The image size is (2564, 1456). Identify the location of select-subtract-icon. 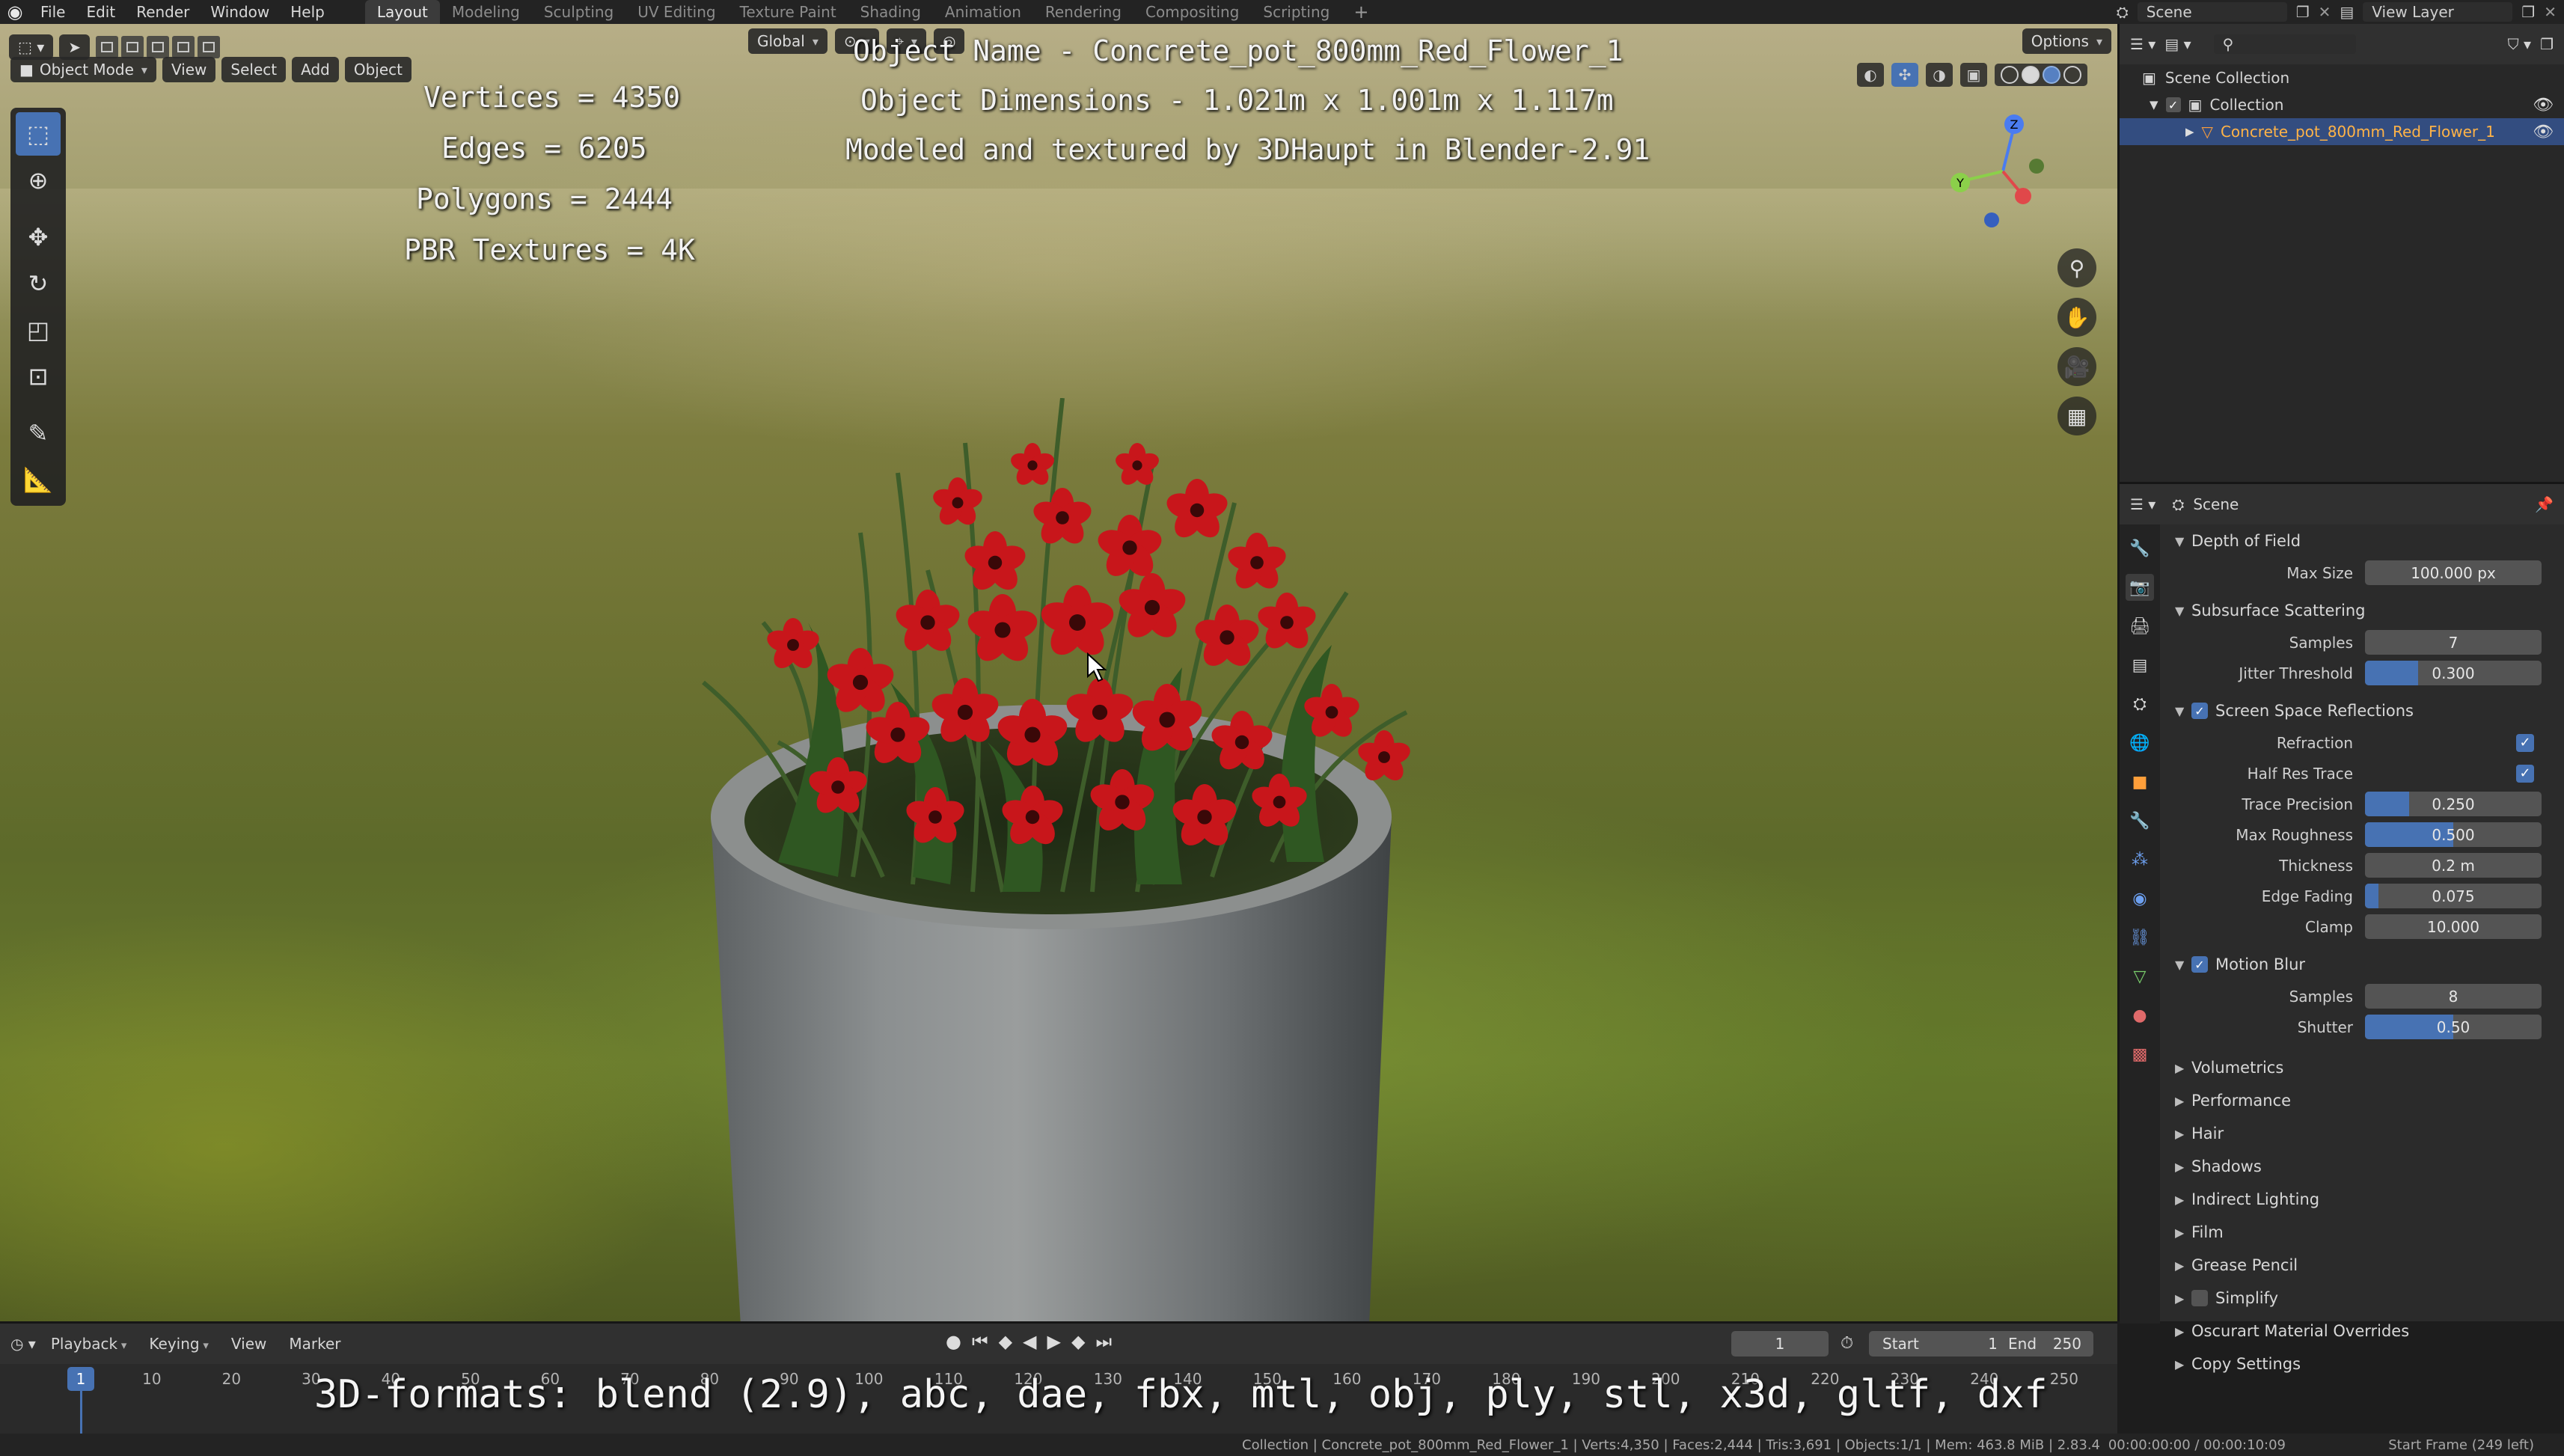
(158, 47).